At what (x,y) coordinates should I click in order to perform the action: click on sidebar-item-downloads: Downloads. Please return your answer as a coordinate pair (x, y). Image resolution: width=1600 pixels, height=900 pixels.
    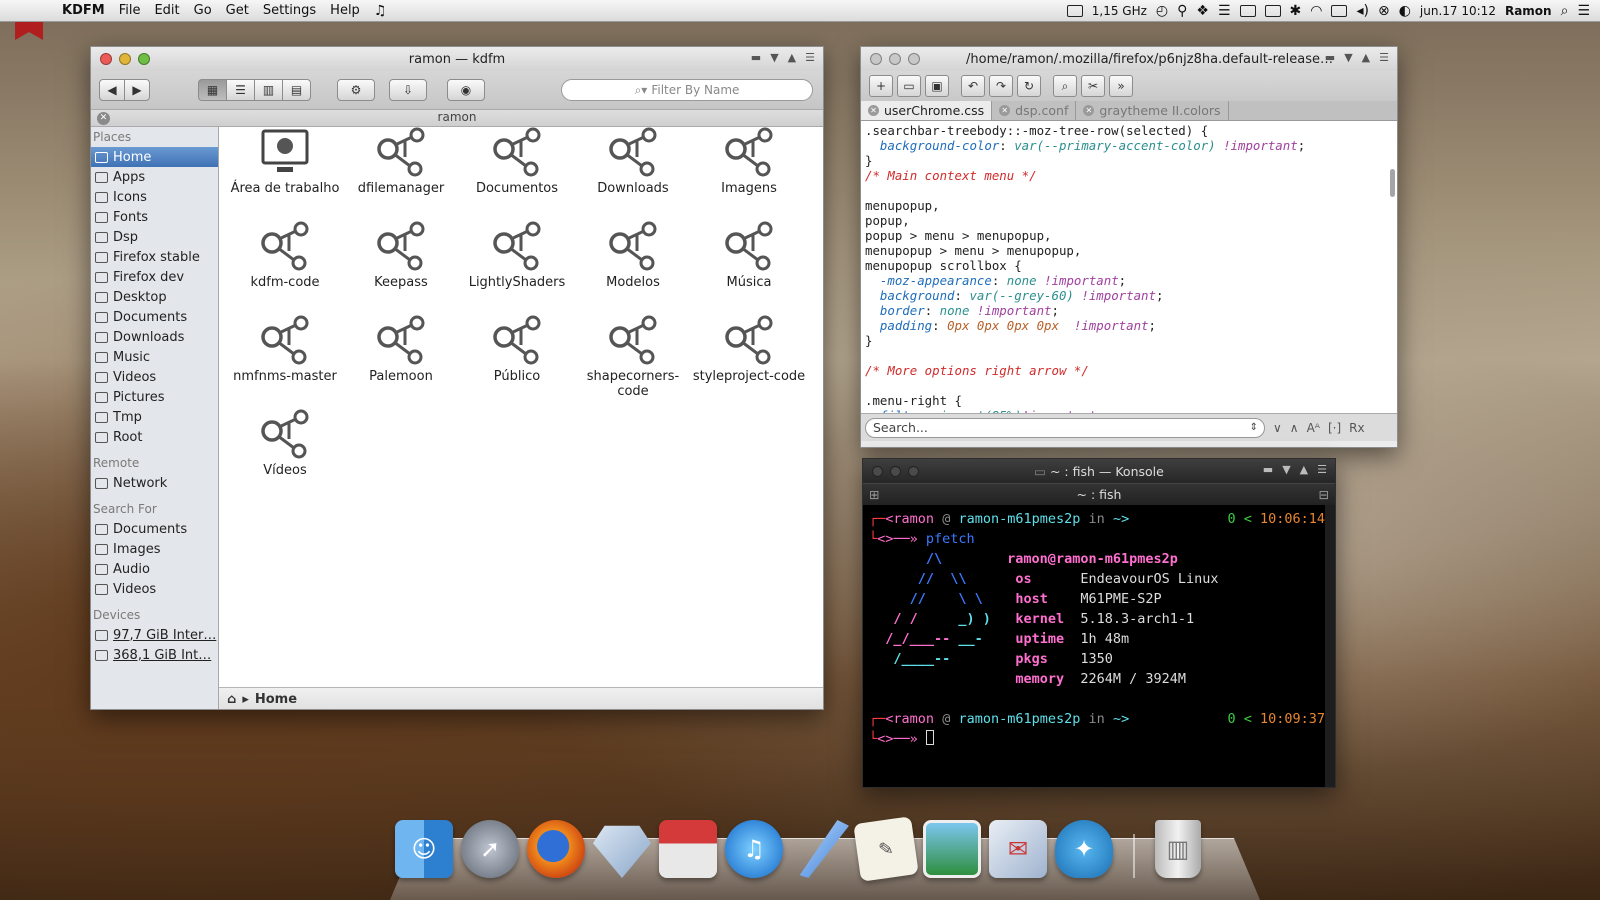
    Looking at the image, I should click on (154, 337).